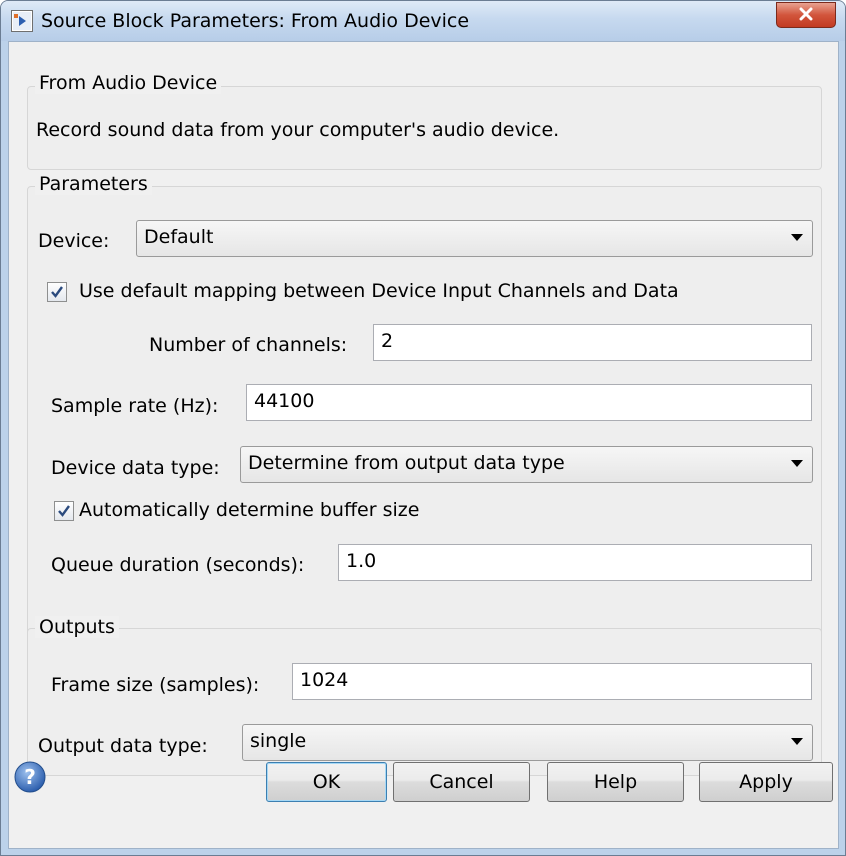 The width and height of the screenshot is (846, 856). Describe the element at coordinates (128, 83) in the screenshot. I see `description-group-title: From Audio Device` at that location.